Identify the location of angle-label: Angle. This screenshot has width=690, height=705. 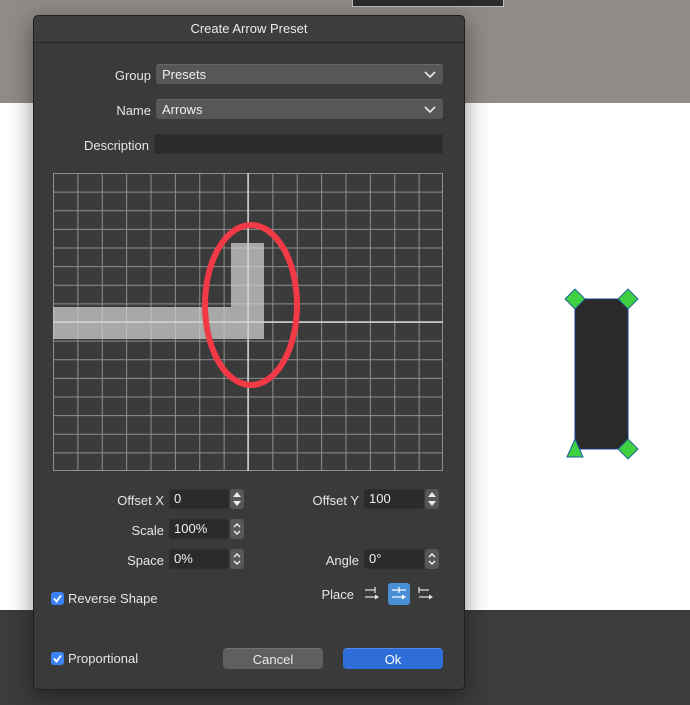
(342, 560).